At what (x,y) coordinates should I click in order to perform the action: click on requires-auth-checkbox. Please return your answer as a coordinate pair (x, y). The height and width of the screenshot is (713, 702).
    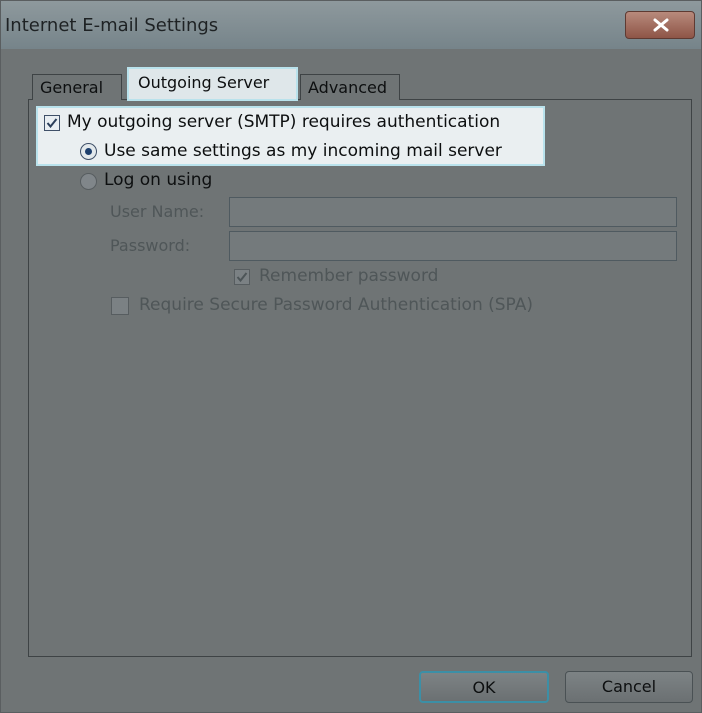
    Looking at the image, I should click on (52, 123).